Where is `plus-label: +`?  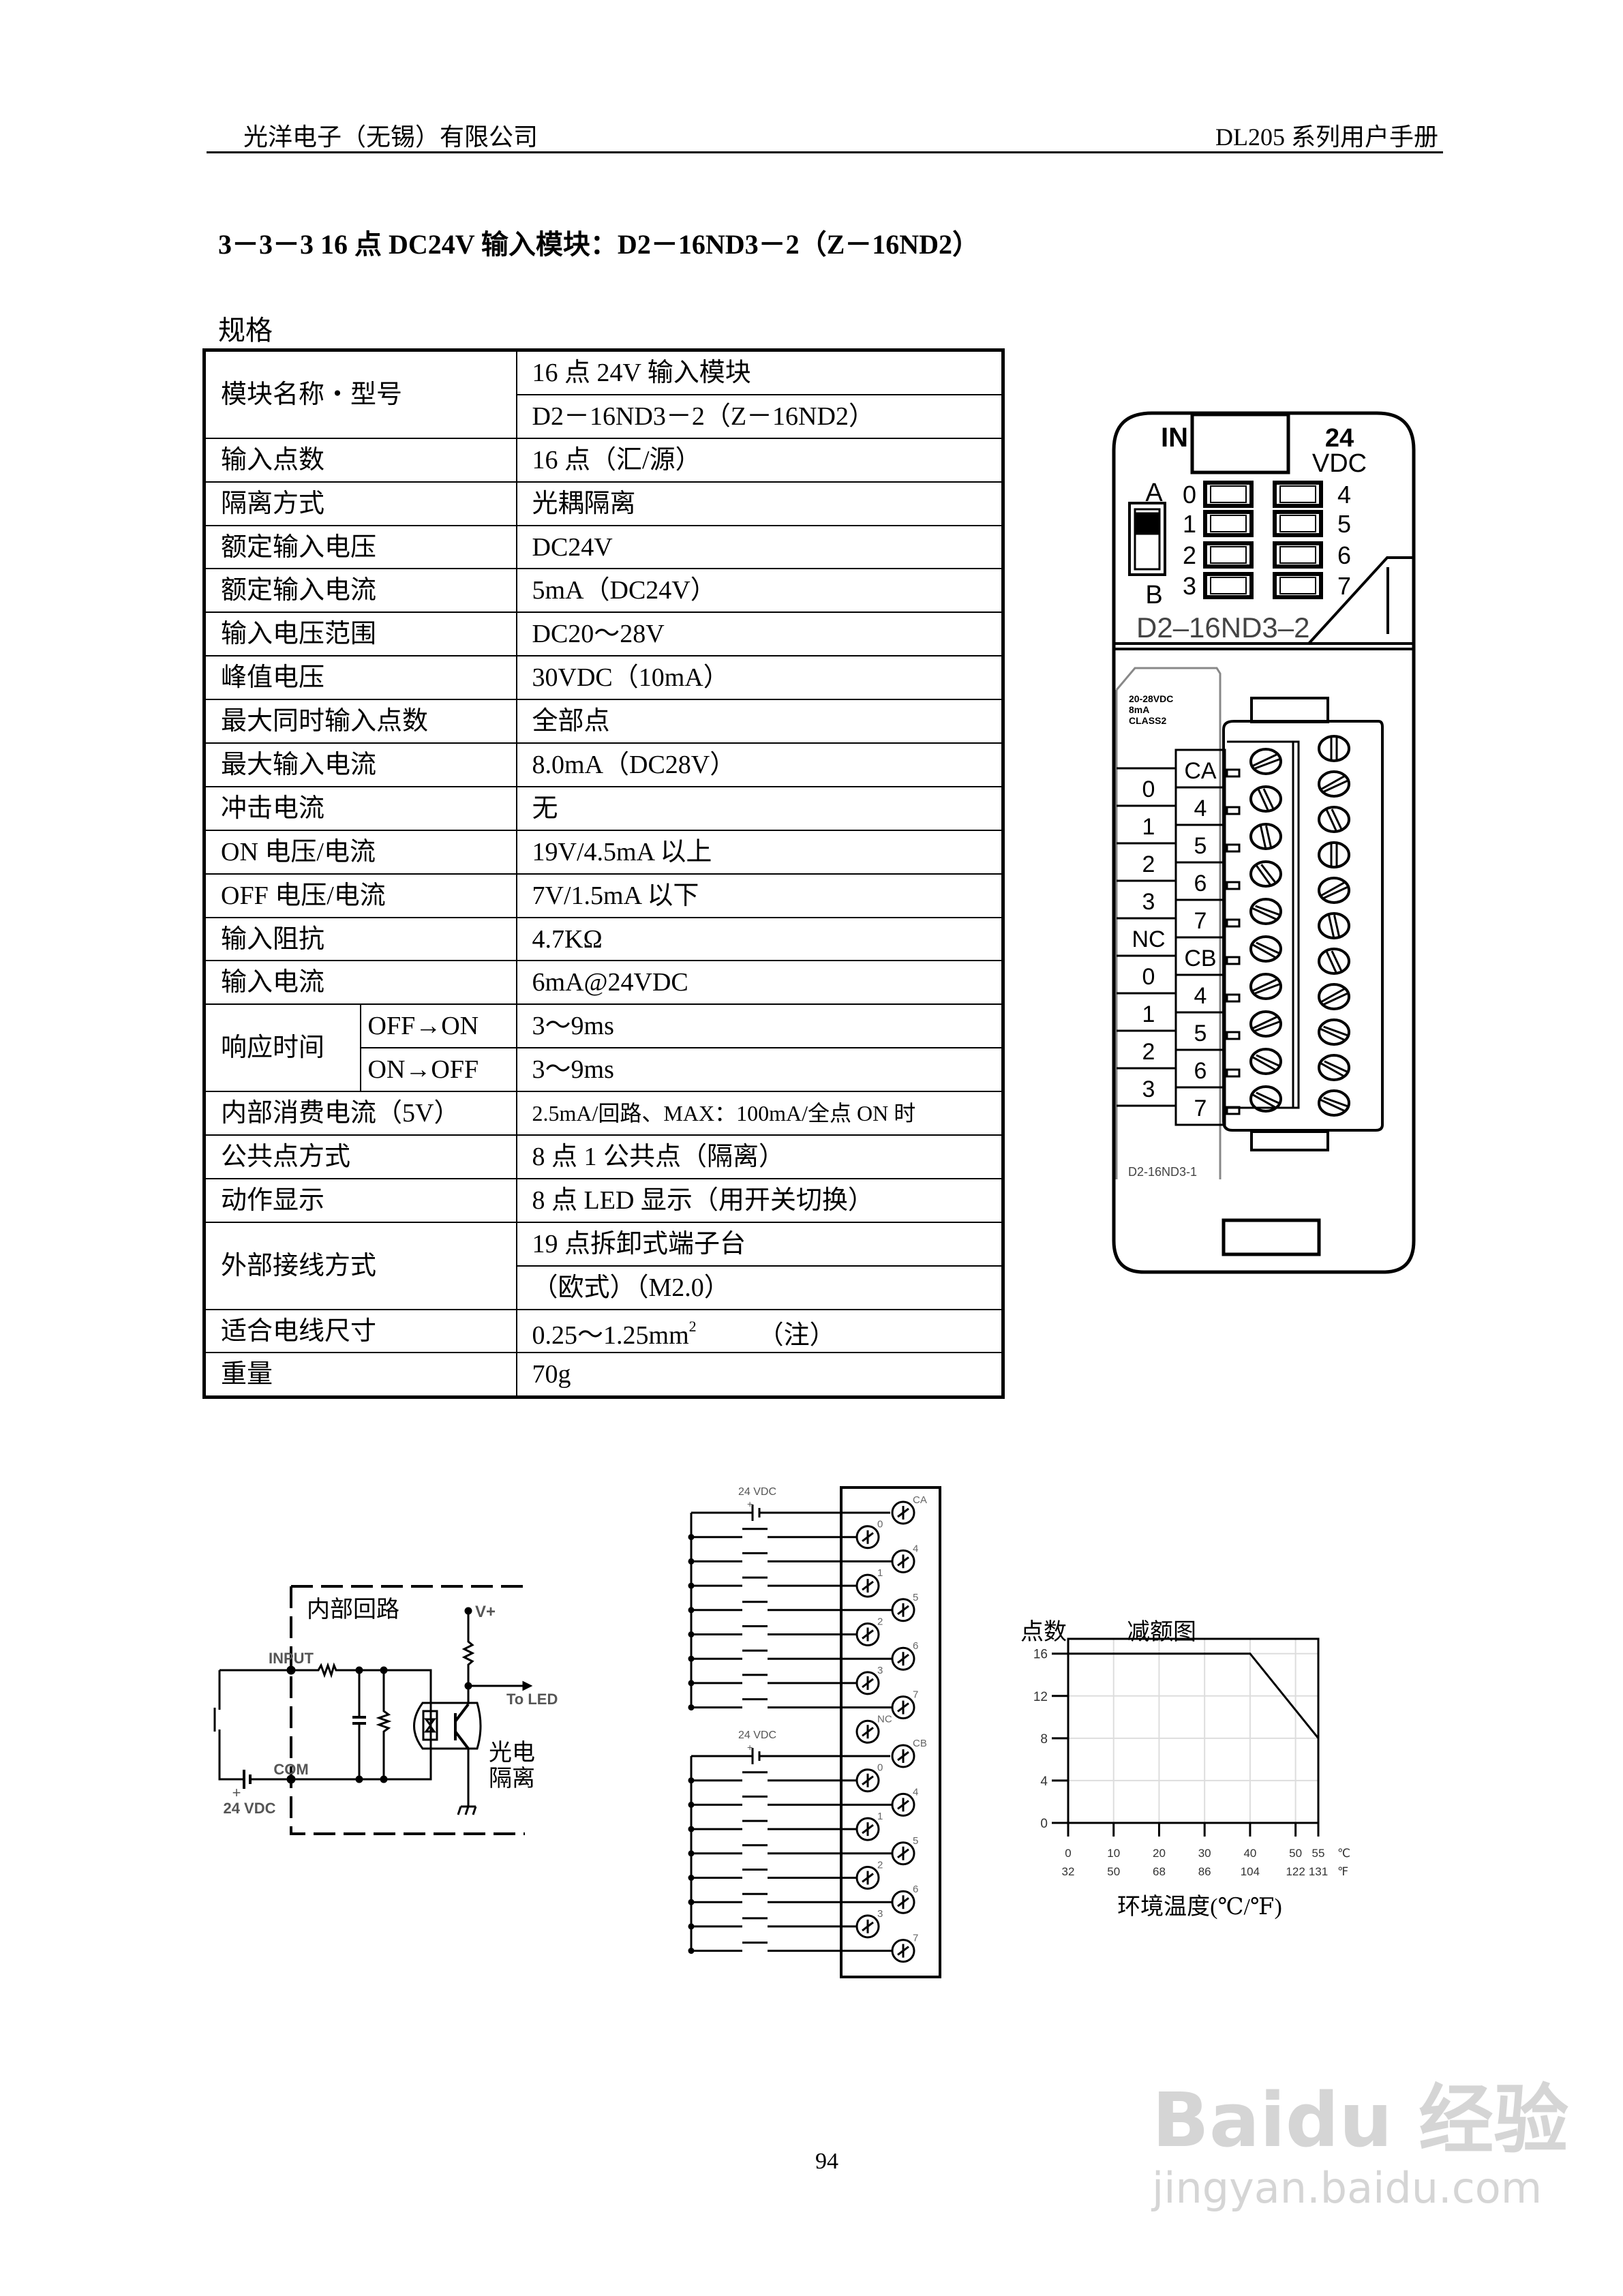 plus-label: + is located at coordinates (237, 1792).